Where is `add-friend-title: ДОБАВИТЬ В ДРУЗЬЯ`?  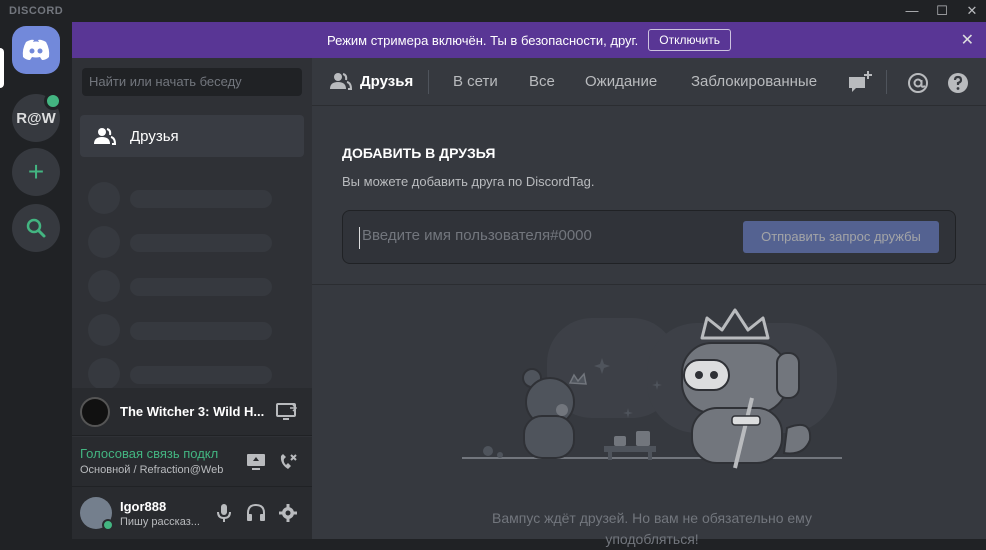 add-friend-title: ДОБАВИТЬ В ДРУЗЬЯ is located at coordinates (419, 153).